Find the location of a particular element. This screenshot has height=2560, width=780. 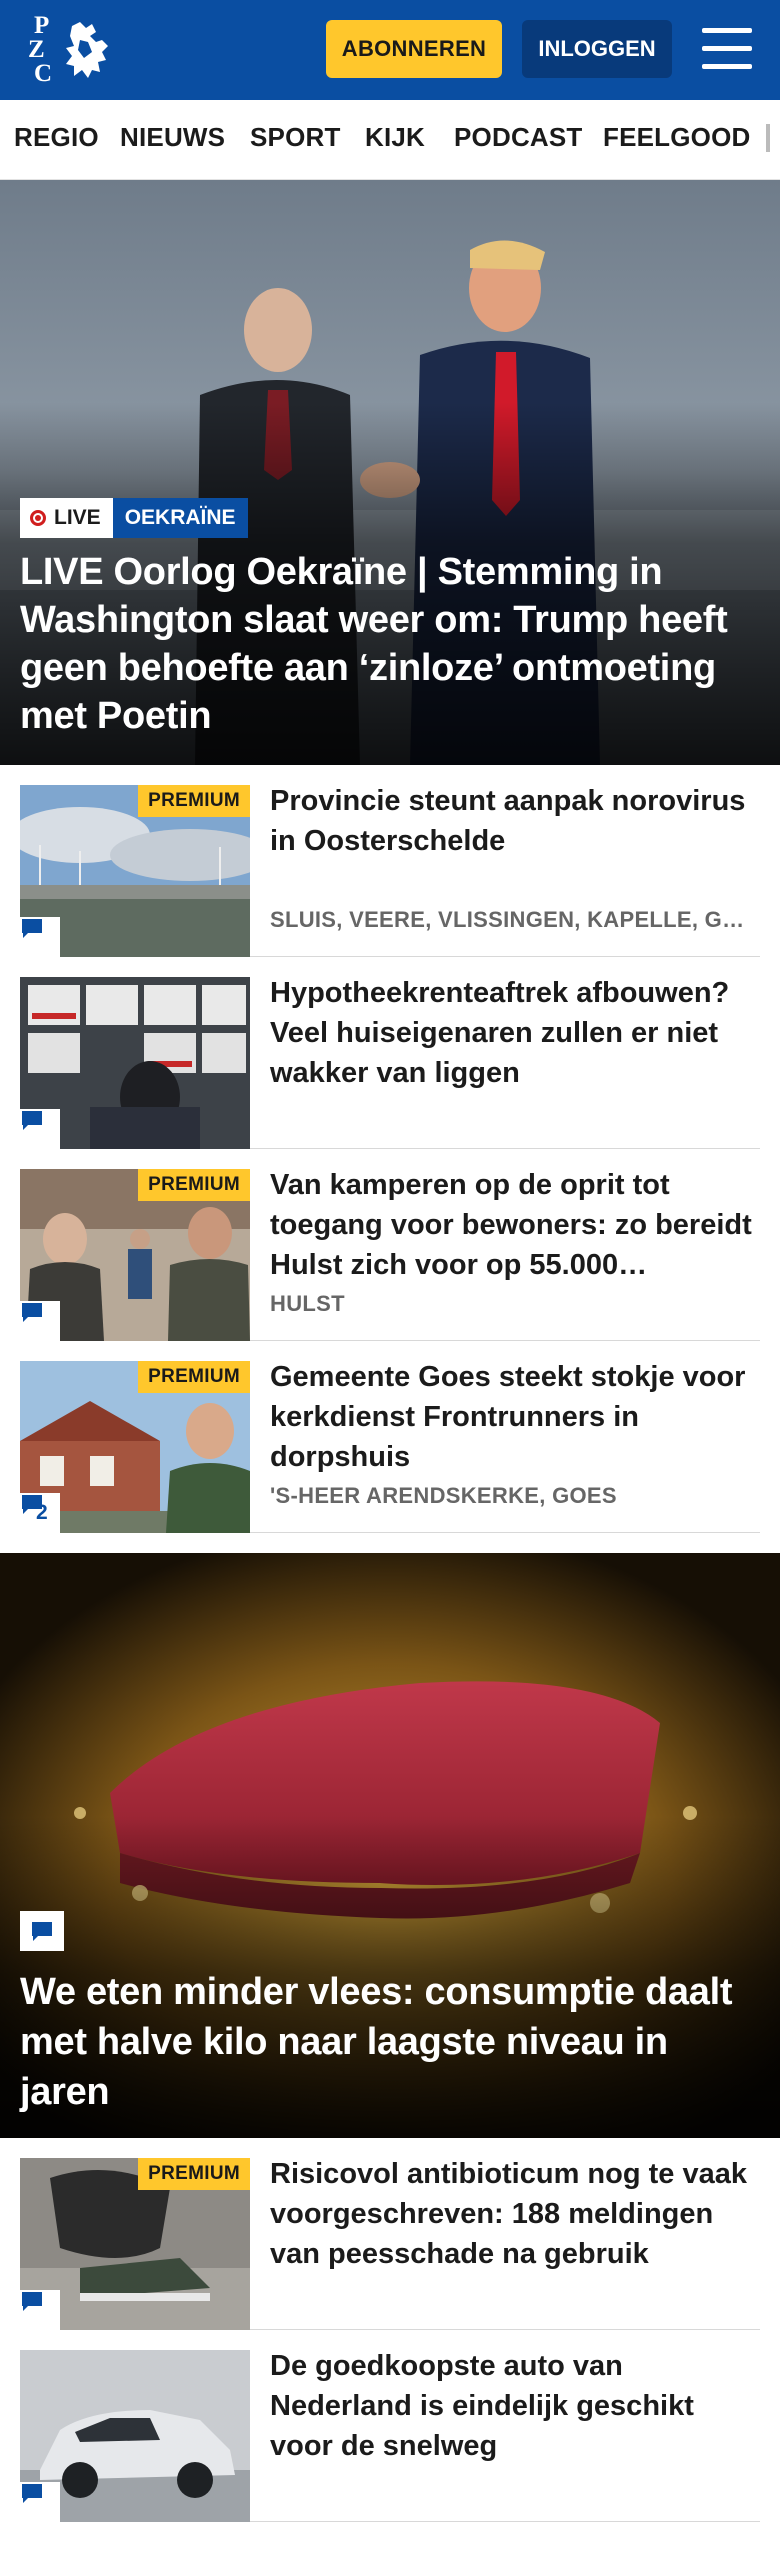

hamburger-menu-icon is located at coordinates (727, 49).